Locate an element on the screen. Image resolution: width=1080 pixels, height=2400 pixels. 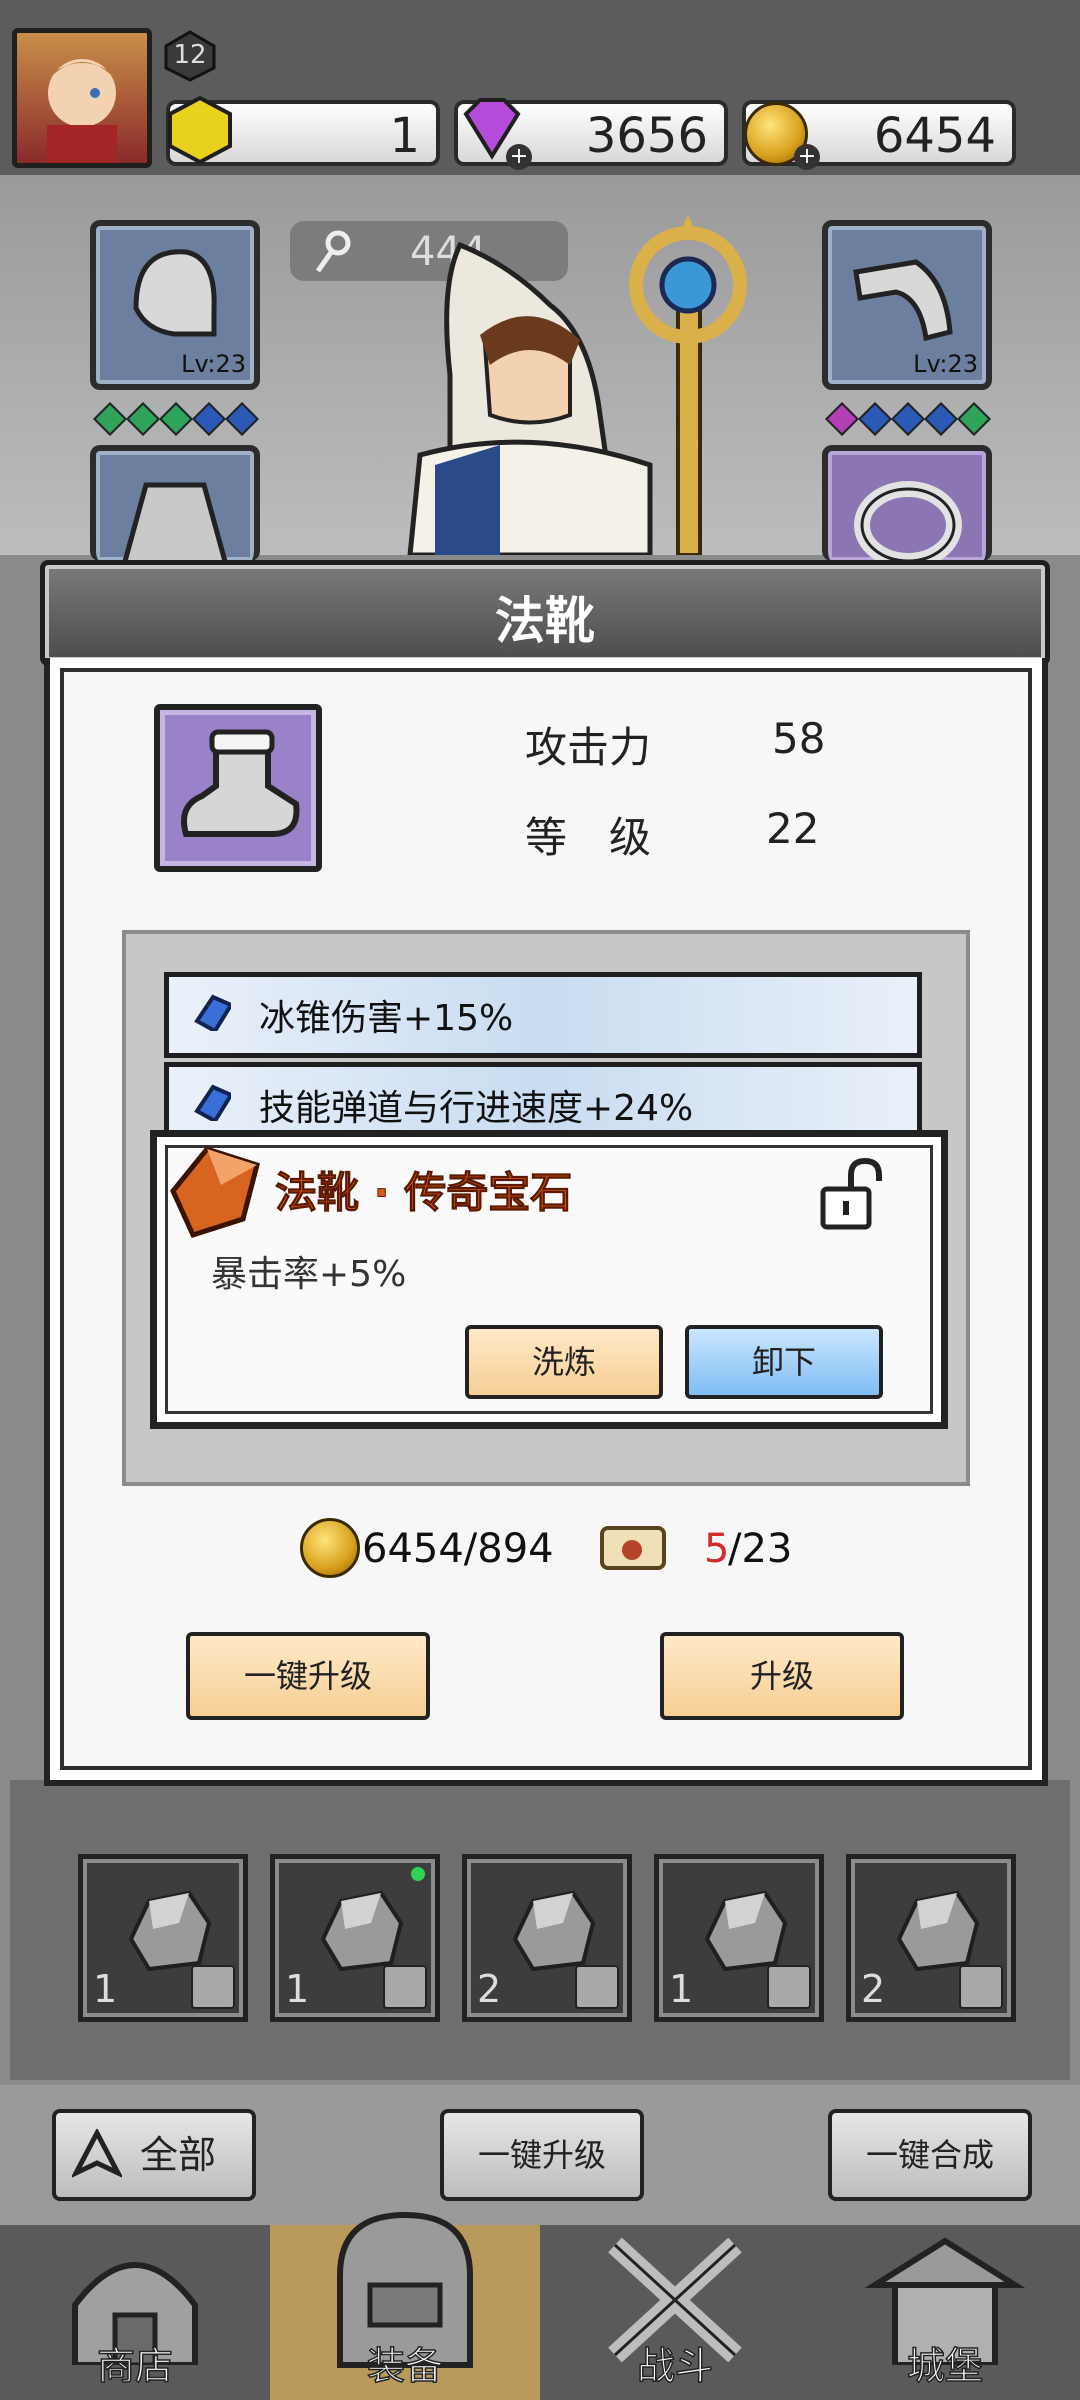
energy-hex-icon is located at coordinates (200, 130).